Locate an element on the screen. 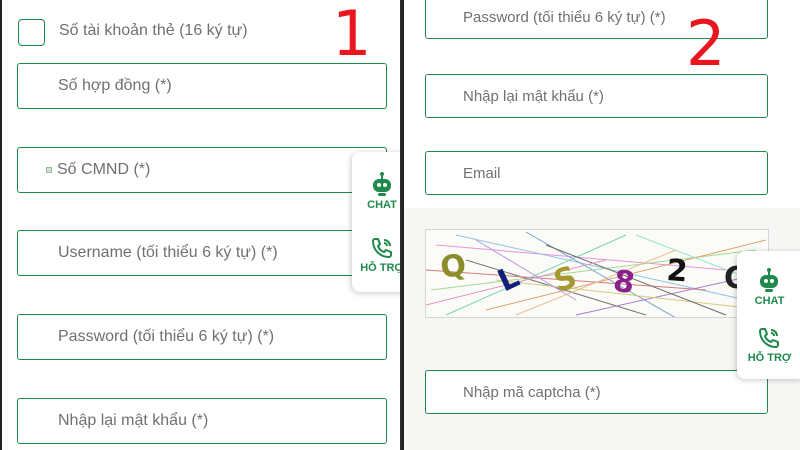 The width and height of the screenshot is (800, 450). contract-number-placeholder: Số hợp đồng (*) is located at coordinates (115, 85).